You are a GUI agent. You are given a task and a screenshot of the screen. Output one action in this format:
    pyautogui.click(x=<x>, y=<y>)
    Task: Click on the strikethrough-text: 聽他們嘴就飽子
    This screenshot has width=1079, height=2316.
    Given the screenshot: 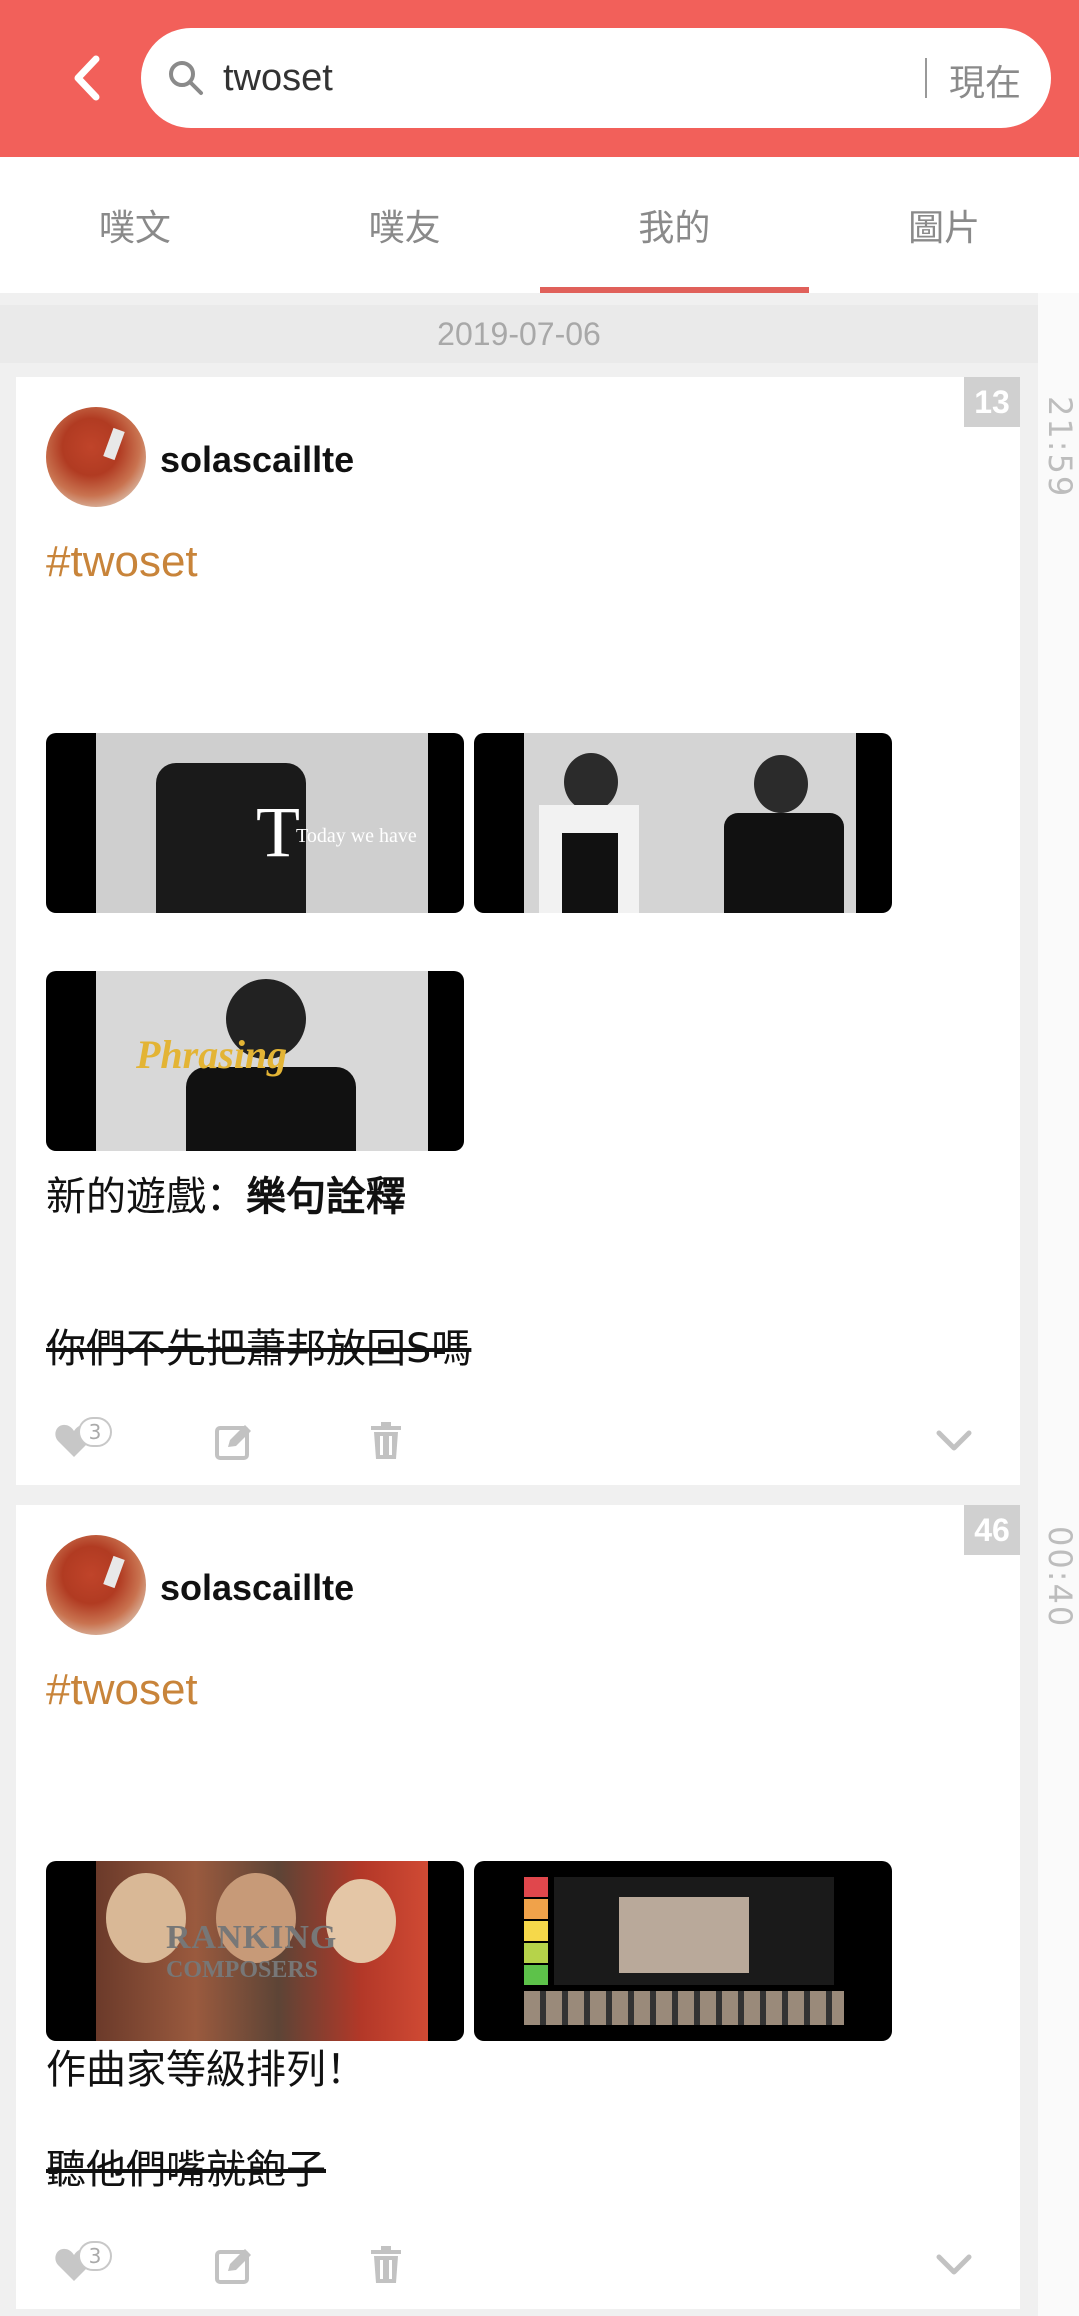 What is the action you would take?
    pyautogui.click(x=186, y=2170)
    